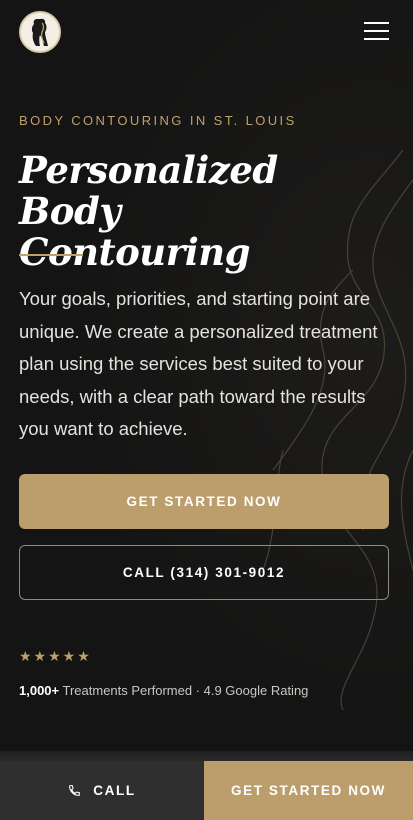  Describe the element at coordinates (51, 255) in the screenshot. I see `title-divider` at that location.